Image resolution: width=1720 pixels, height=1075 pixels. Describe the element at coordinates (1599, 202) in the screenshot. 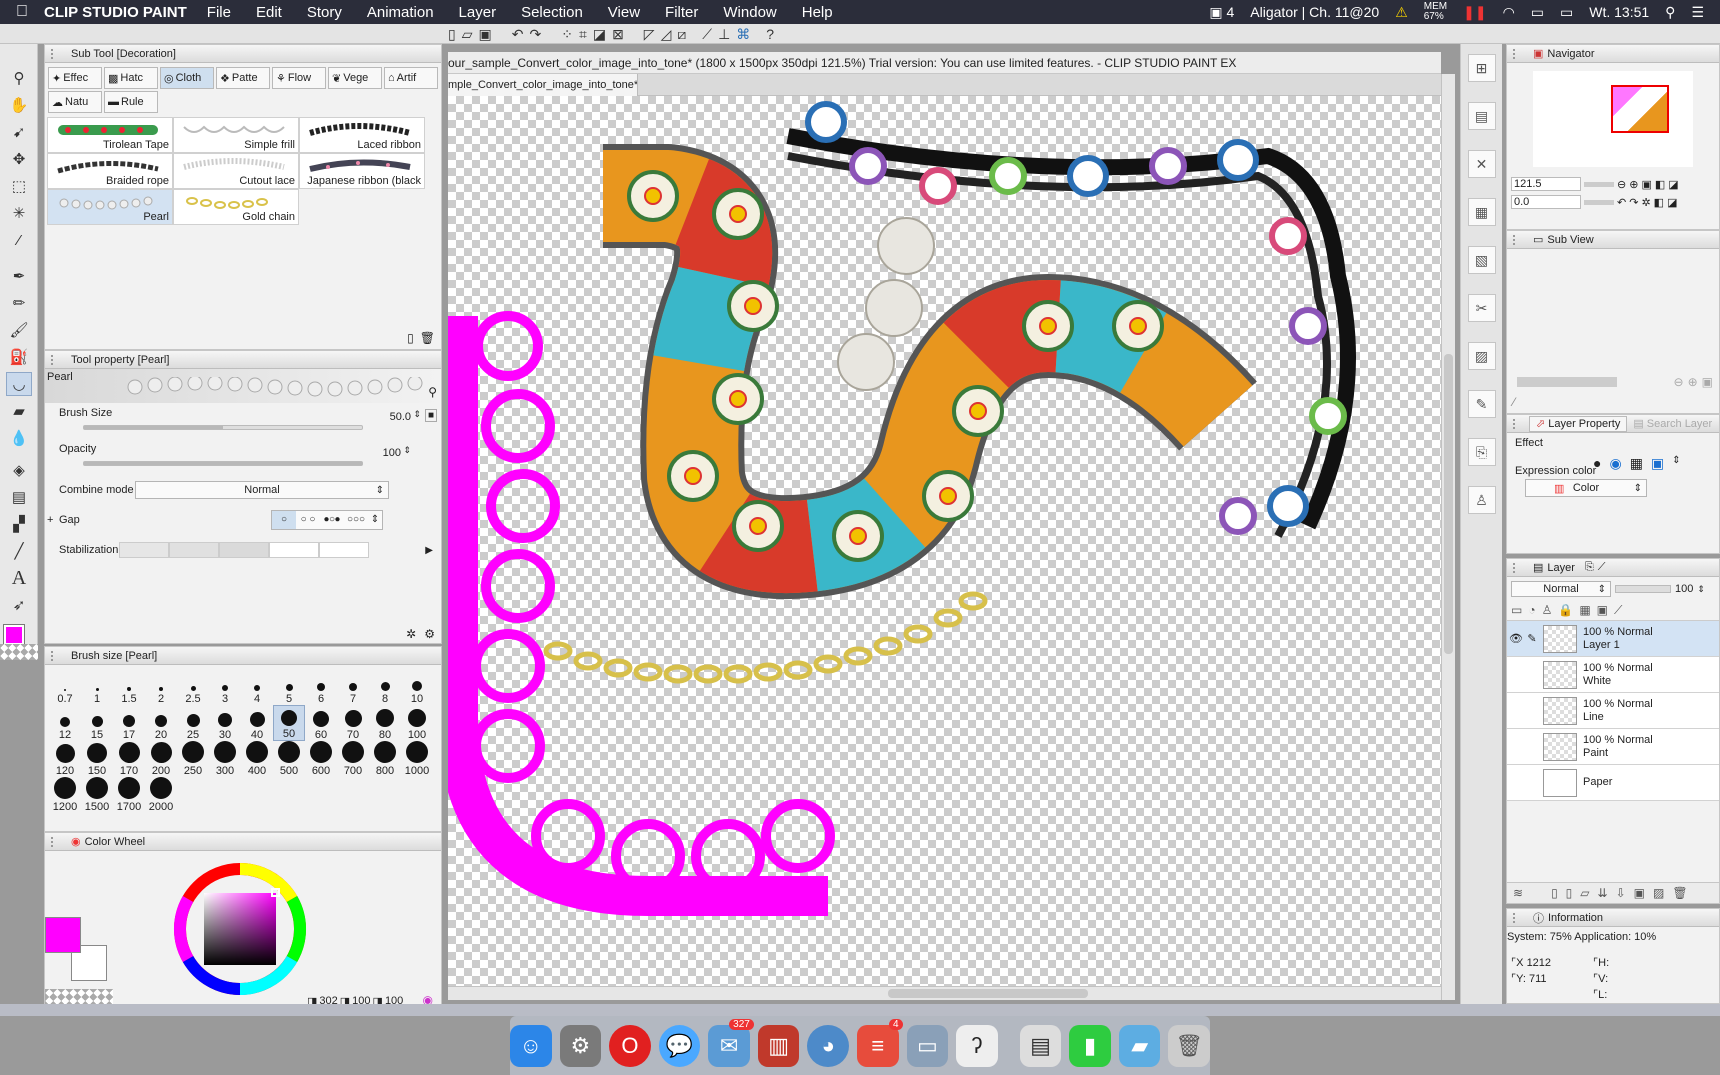

I see `rotation-slider` at that location.